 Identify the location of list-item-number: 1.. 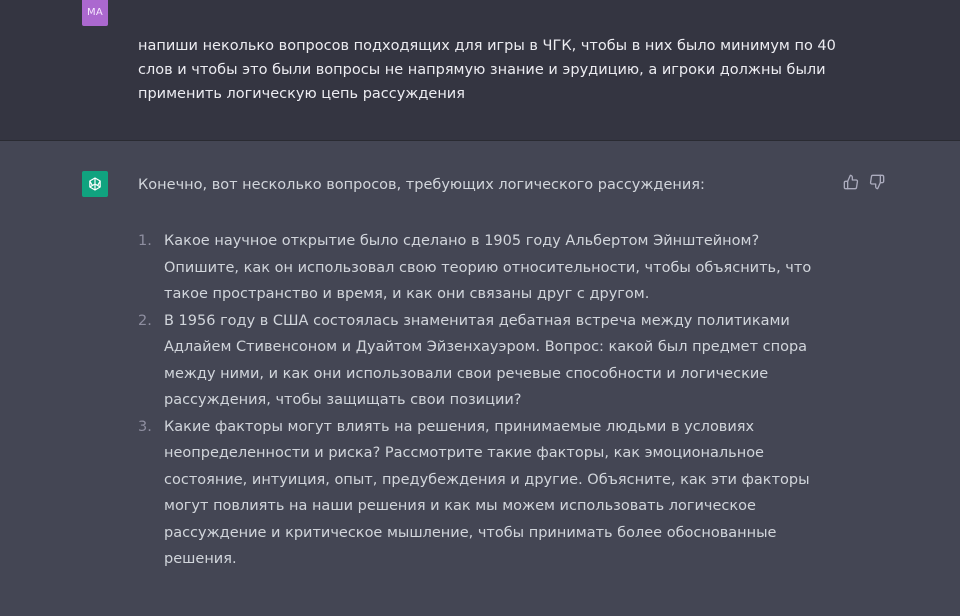
(145, 241).